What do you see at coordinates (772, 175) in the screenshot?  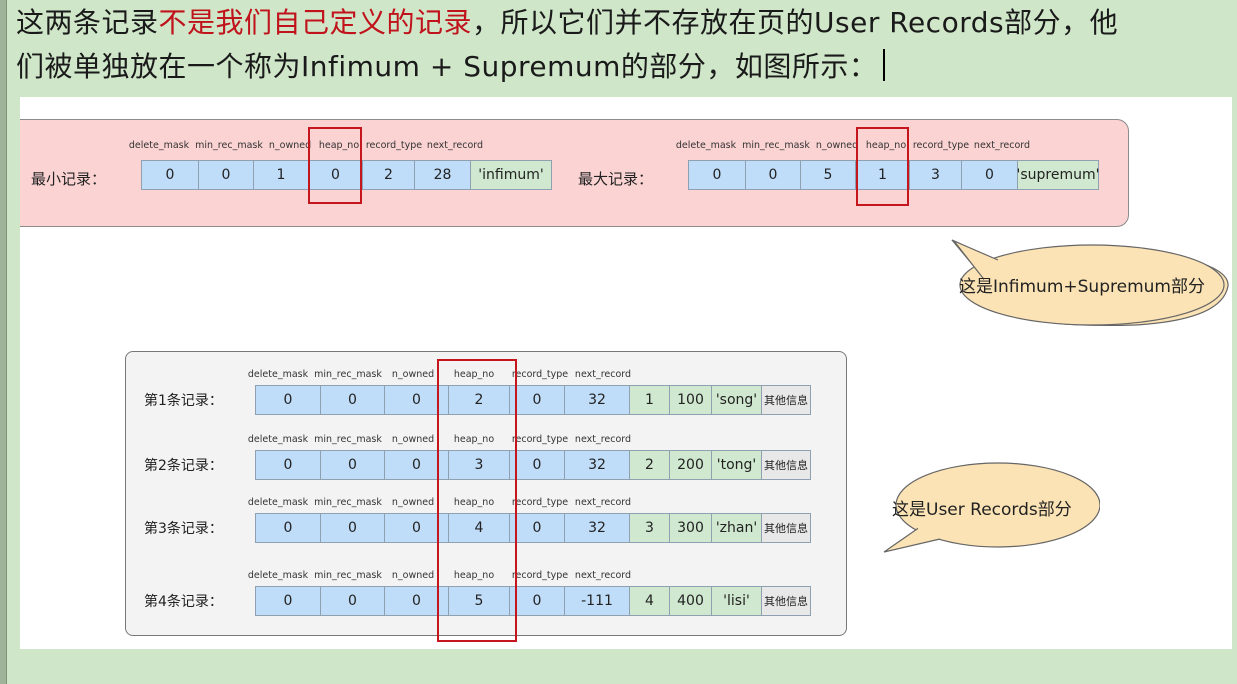 I see `supremum-min-rec-mask-cell: 0` at bounding box center [772, 175].